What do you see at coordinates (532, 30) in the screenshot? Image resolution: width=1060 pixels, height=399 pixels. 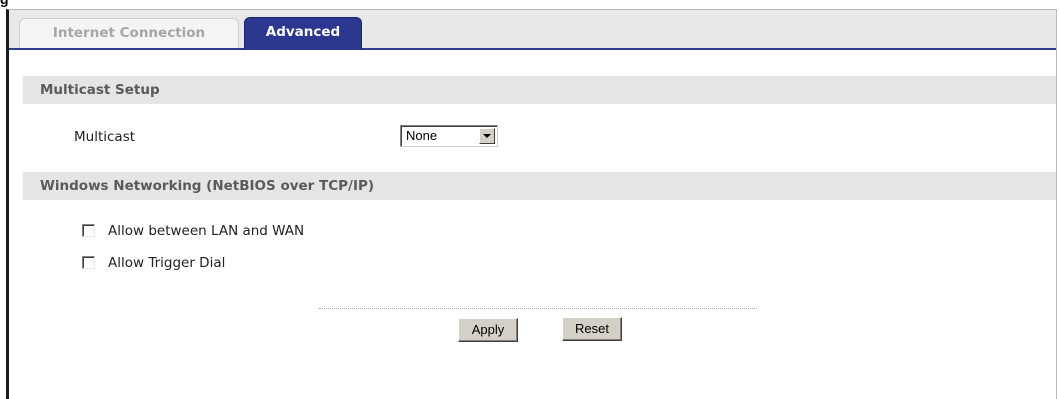 I see `tab-bar: Internet Connection Advanced` at bounding box center [532, 30].